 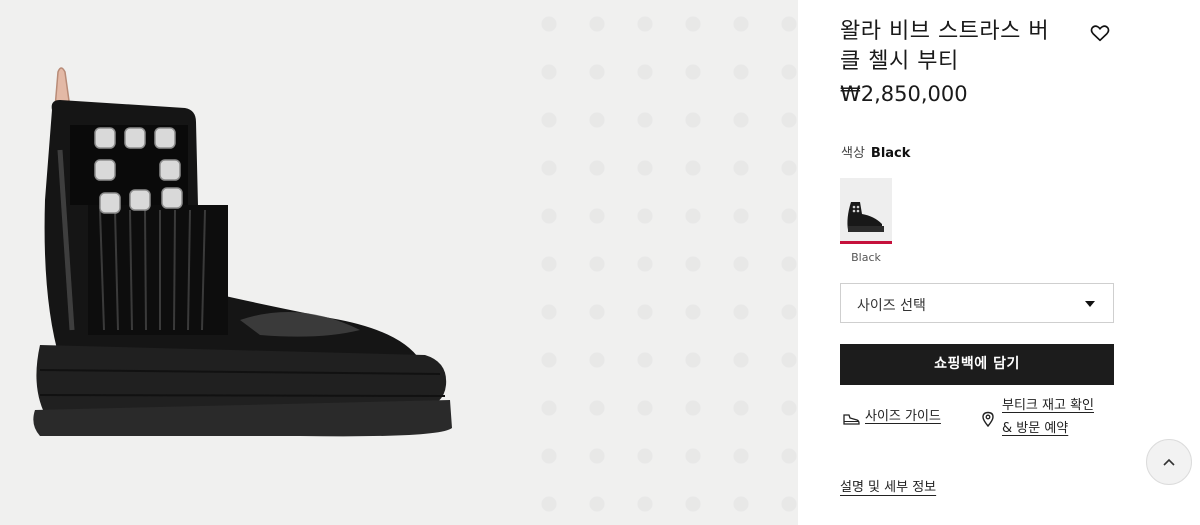 What do you see at coordinates (866, 208) in the screenshot?
I see `swatch-thumbnail` at bounding box center [866, 208].